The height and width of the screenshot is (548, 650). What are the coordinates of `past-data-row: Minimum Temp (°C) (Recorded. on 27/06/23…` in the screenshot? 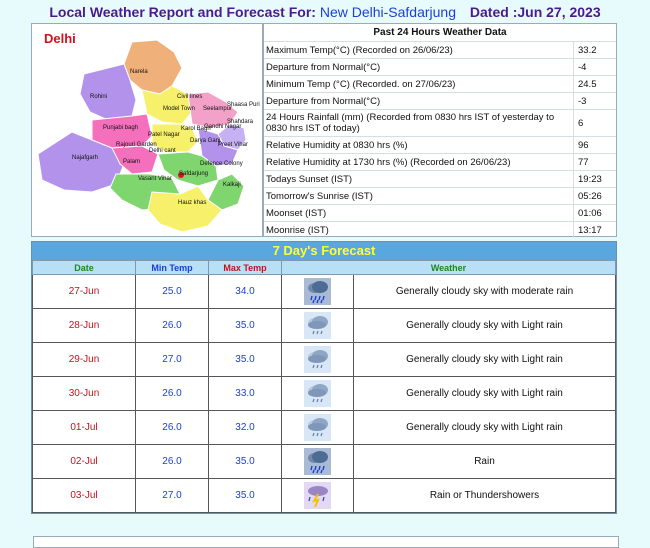 It's located at (440, 84).